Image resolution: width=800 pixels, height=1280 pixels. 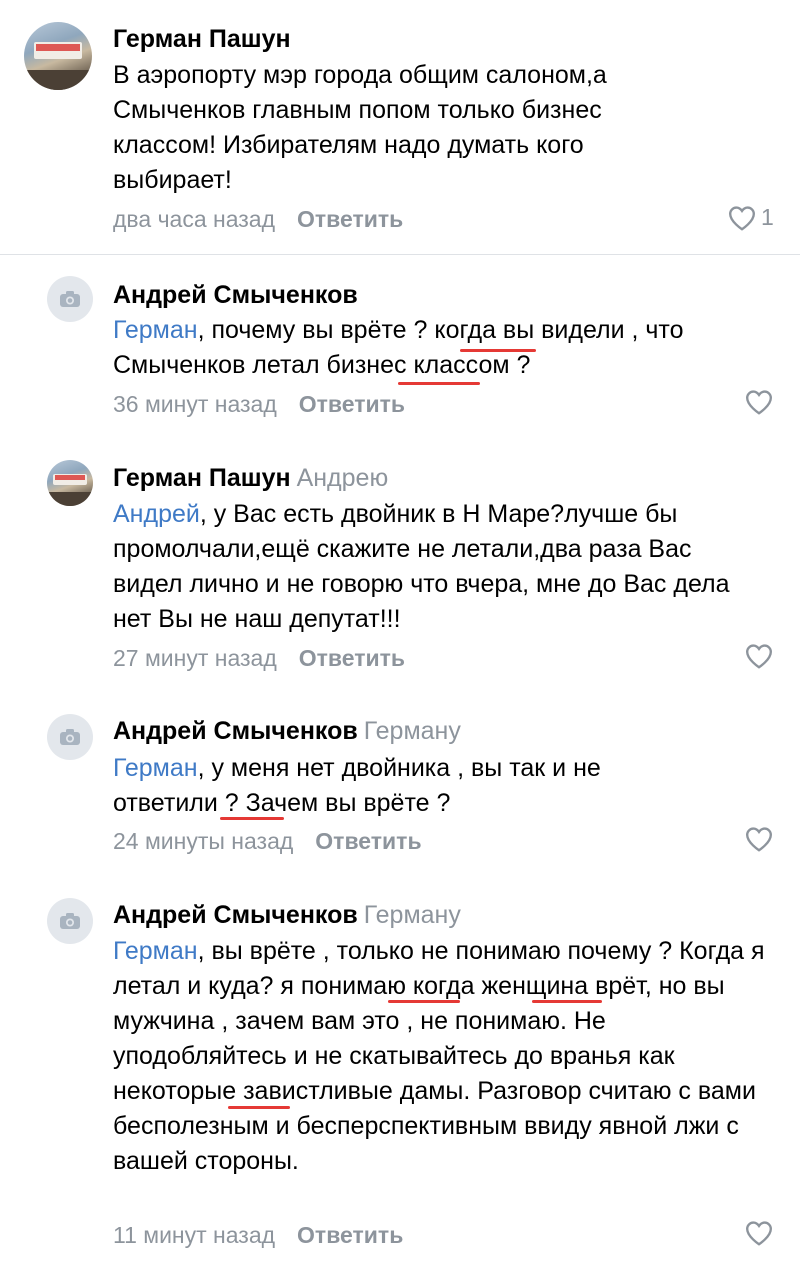 I want to click on comment-header: Герман Пашун Андрею, so click(x=250, y=478).